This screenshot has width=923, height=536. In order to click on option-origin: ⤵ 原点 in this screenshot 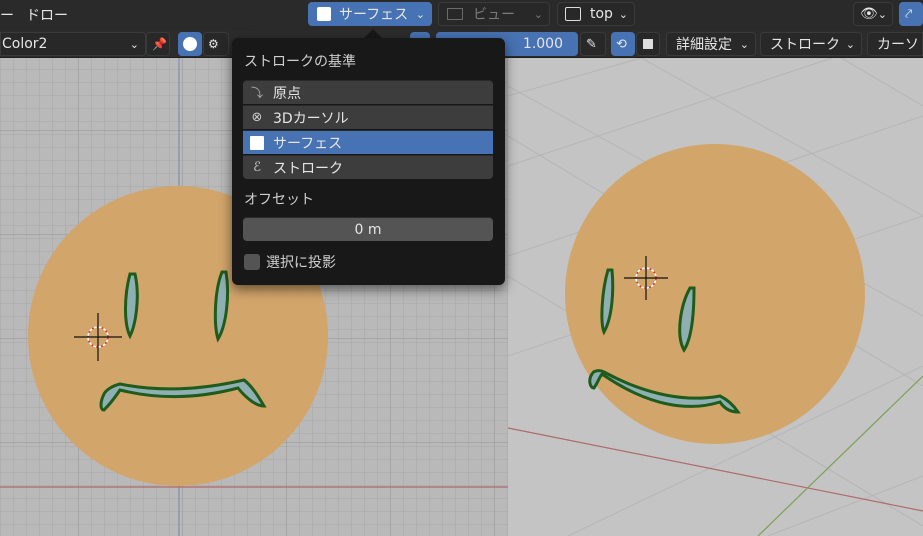, I will do `click(368, 92)`.